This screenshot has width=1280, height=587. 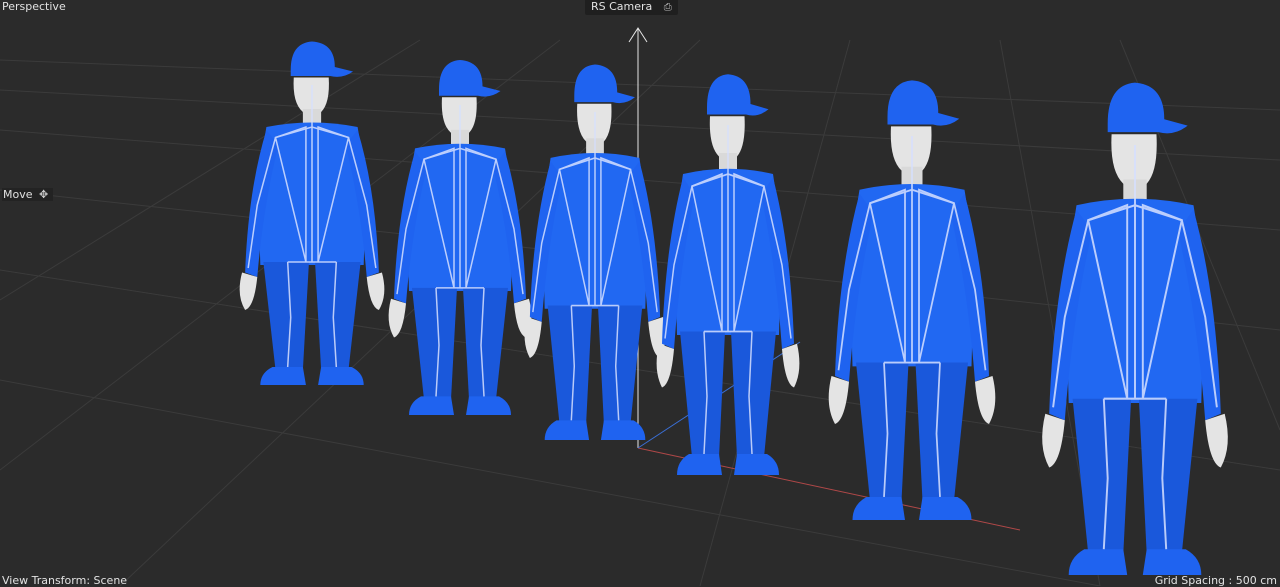 I want to click on view-transform-label: View Transform: Scene, so click(x=64, y=580).